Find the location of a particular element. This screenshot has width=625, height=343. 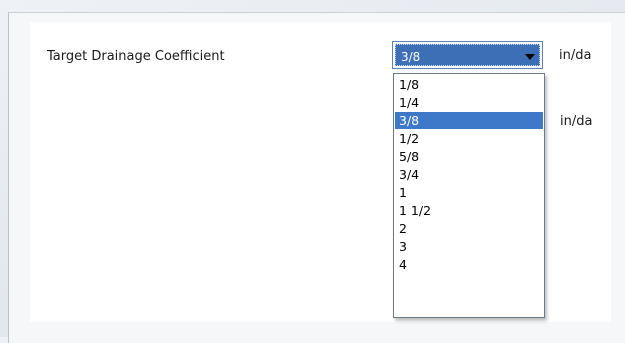

dropdown-option-3-4: 3/4 is located at coordinates (469, 174).